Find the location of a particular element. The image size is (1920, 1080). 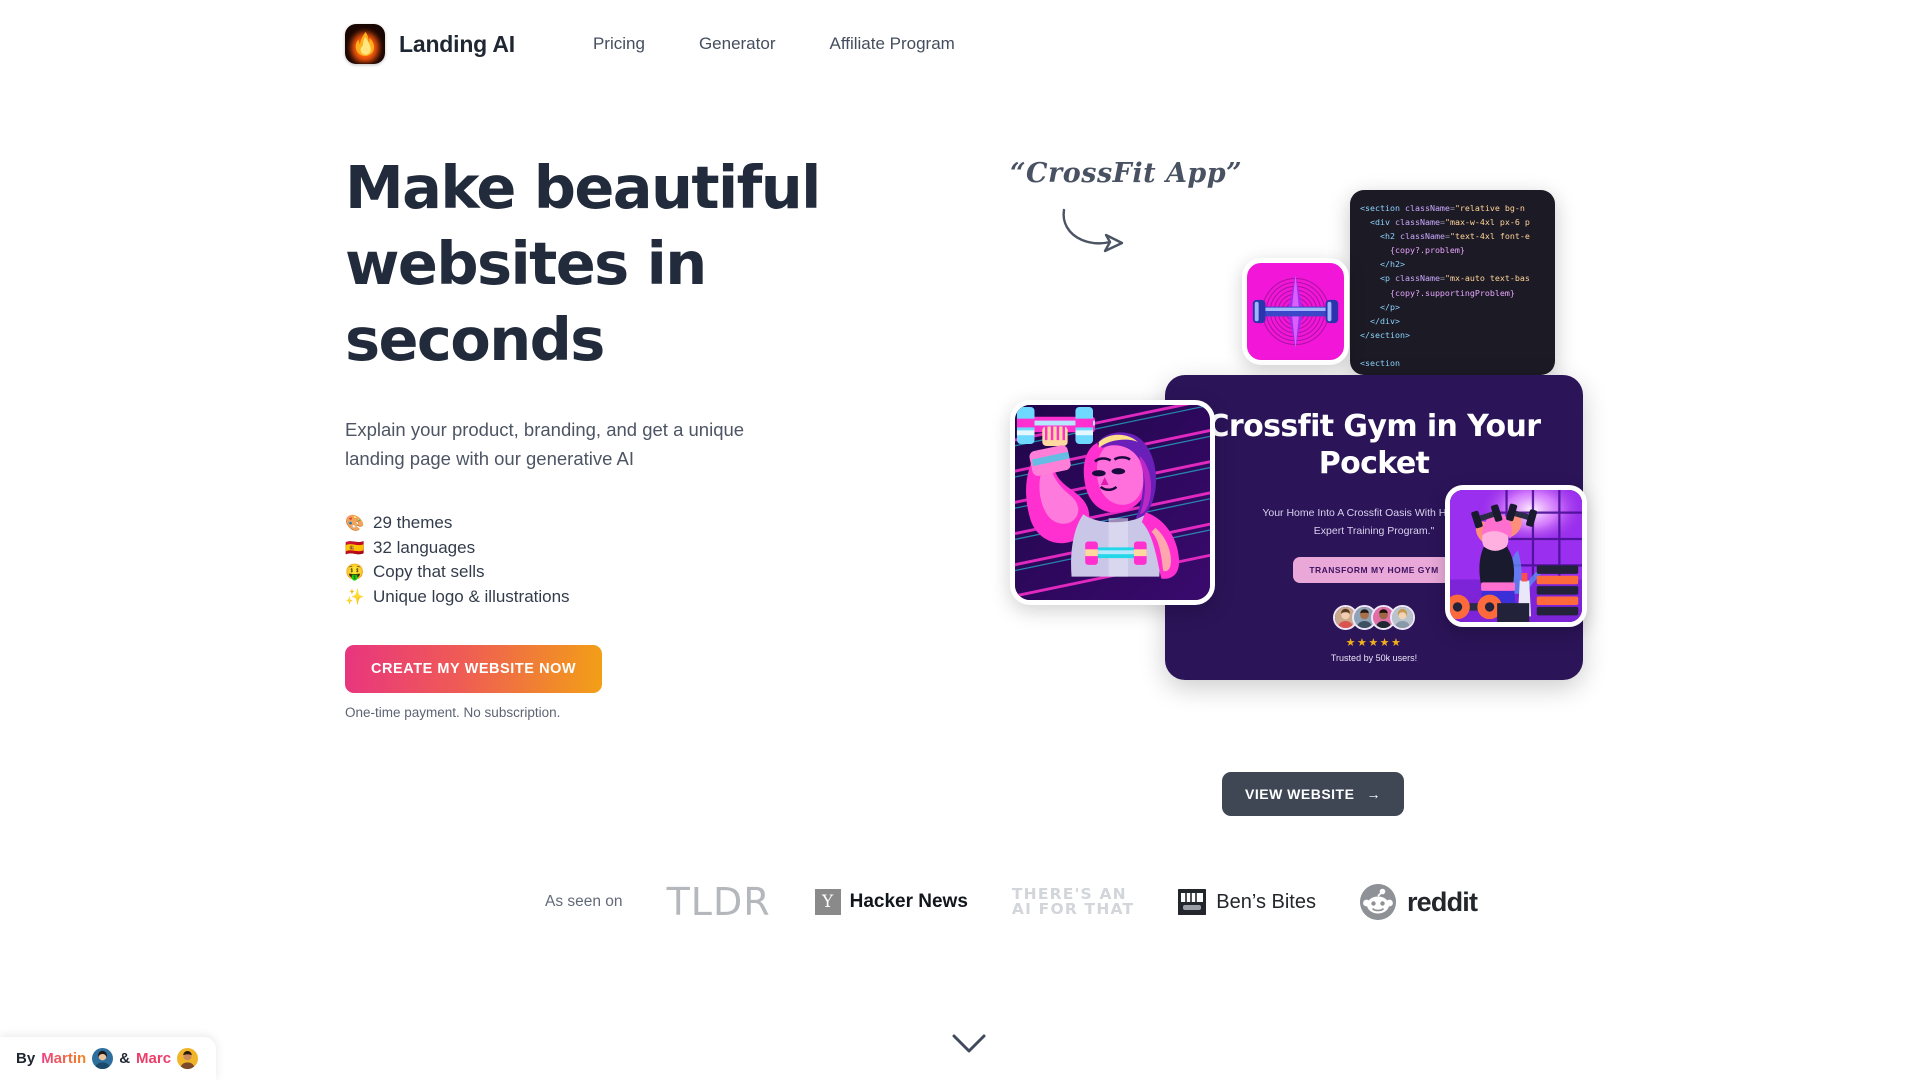

credits-by-label: By is located at coordinates (26, 1058).